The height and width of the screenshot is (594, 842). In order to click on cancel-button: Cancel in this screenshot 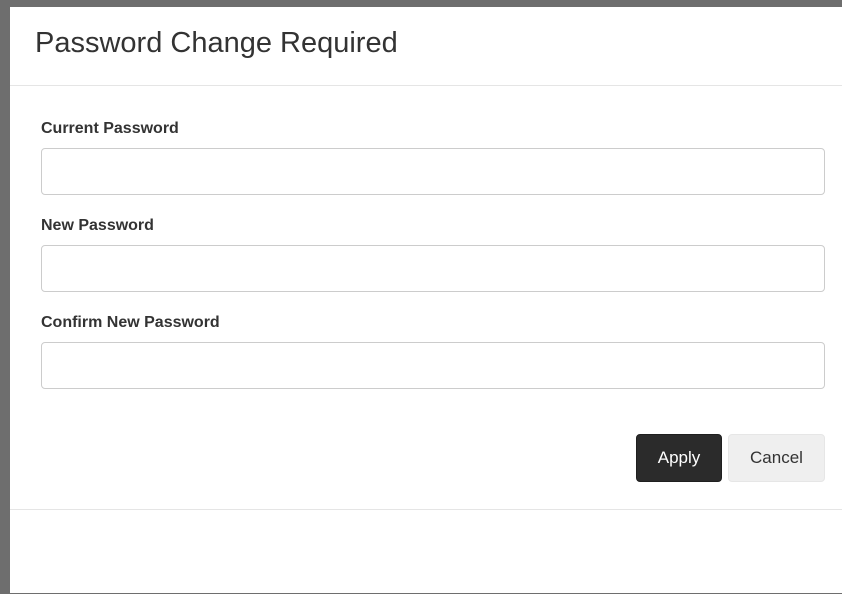, I will do `click(776, 458)`.